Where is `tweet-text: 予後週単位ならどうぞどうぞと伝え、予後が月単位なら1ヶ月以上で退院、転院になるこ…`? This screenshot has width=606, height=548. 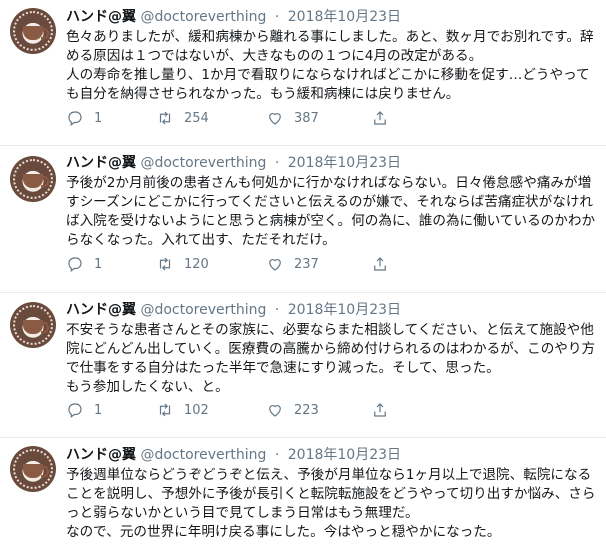 tweet-text: 予後週単位ならどうぞどうぞと伝え、予後が月単位なら1ヶ月以上で退院、転院になるこ… is located at coordinates (331, 503).